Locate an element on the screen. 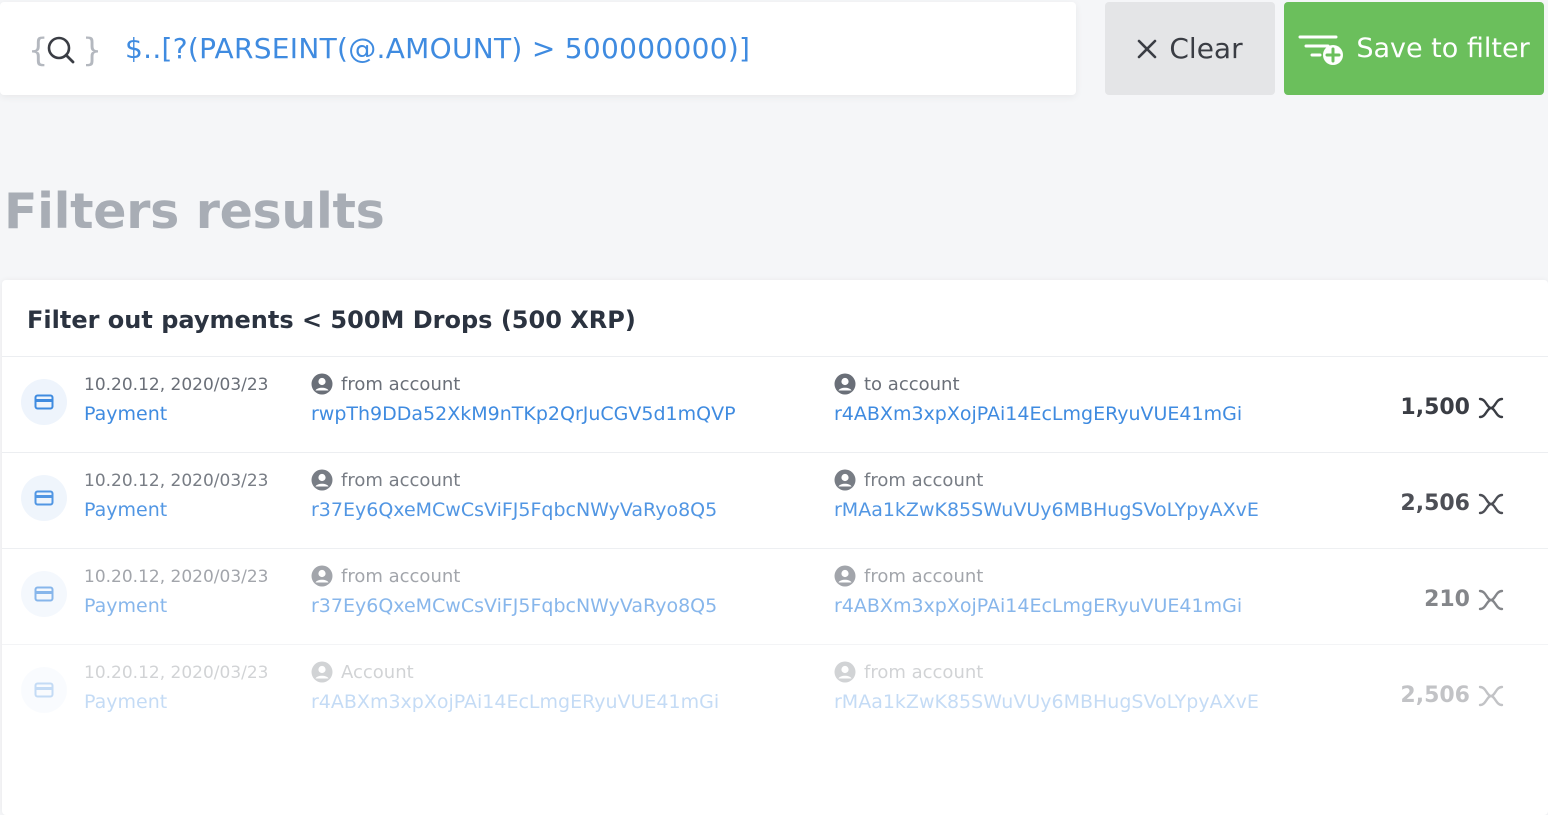 Image resolution: width=1548 pixels, height=815 pixels. amount-value: 1,500 is located at coordinates (1435, 407).